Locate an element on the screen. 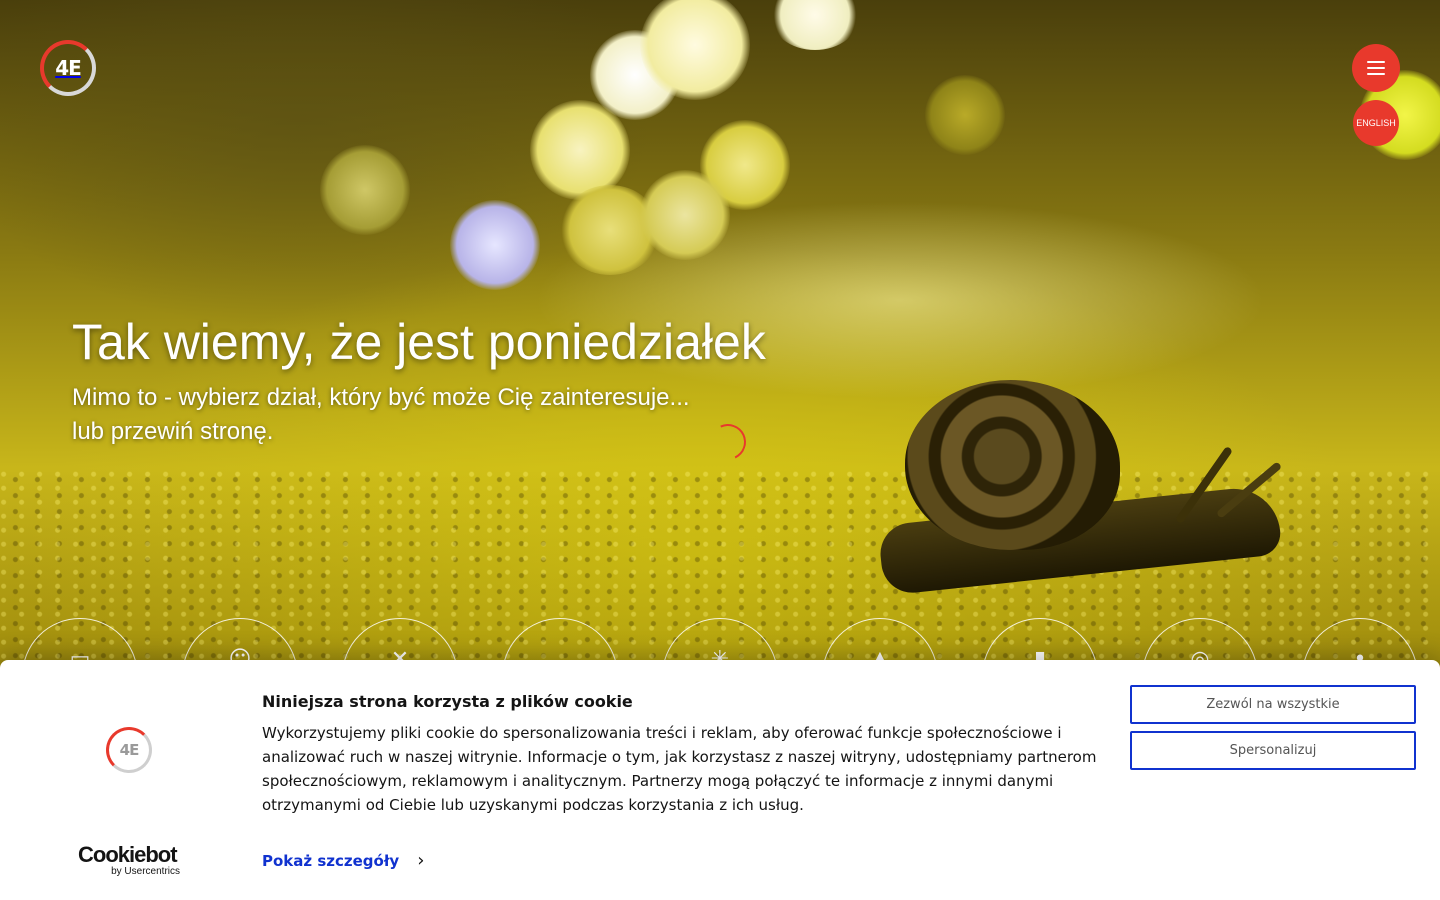 Image resolution: width=1440 pixels, height=900 pixels. site-logo-icon: 4E is located at coordinates (129, 750).